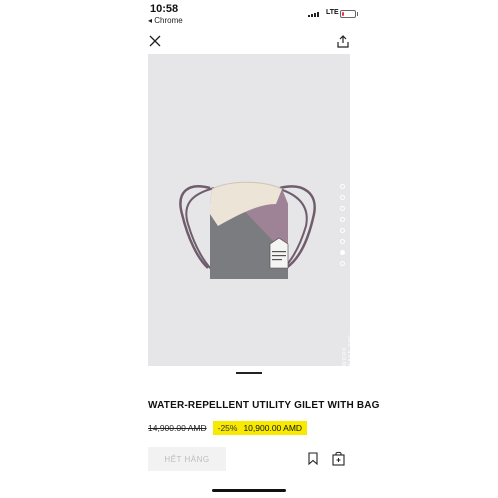 Image resolution: width=498 pixels, height=498 pixels. I want to click on old-price: 14,900.00 AMD, so click(177, 428).